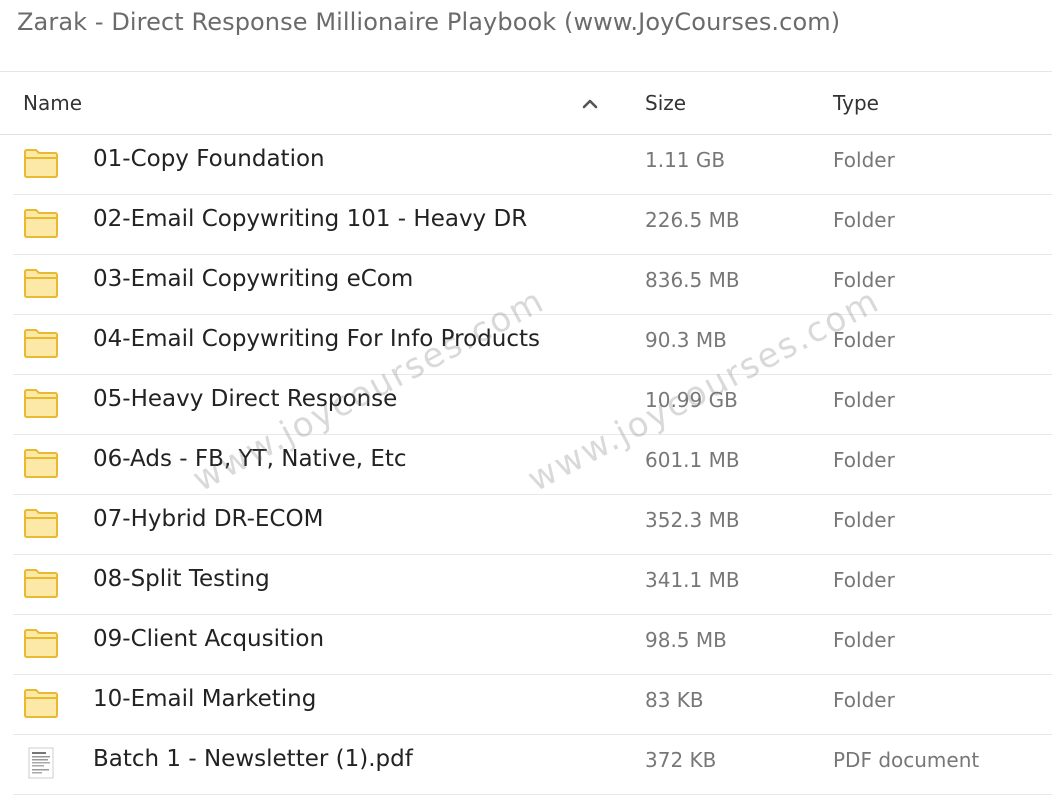 This screenshot has width=1052, height=795. Describe the element at coordinates (204, 699) in the screenshot. I see `file-name: 10-Email Marketing` at that location.